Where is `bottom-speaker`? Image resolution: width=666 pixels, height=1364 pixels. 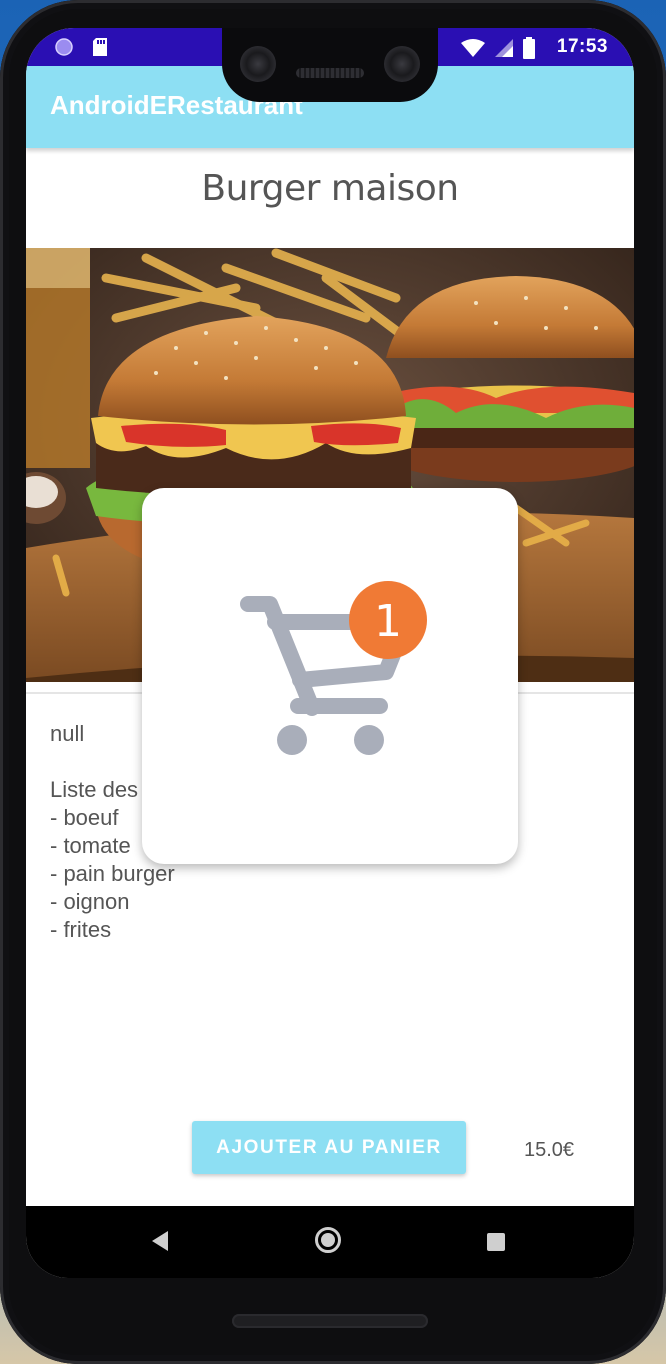
bottom-speaker is located at coordinates (330, 1321).